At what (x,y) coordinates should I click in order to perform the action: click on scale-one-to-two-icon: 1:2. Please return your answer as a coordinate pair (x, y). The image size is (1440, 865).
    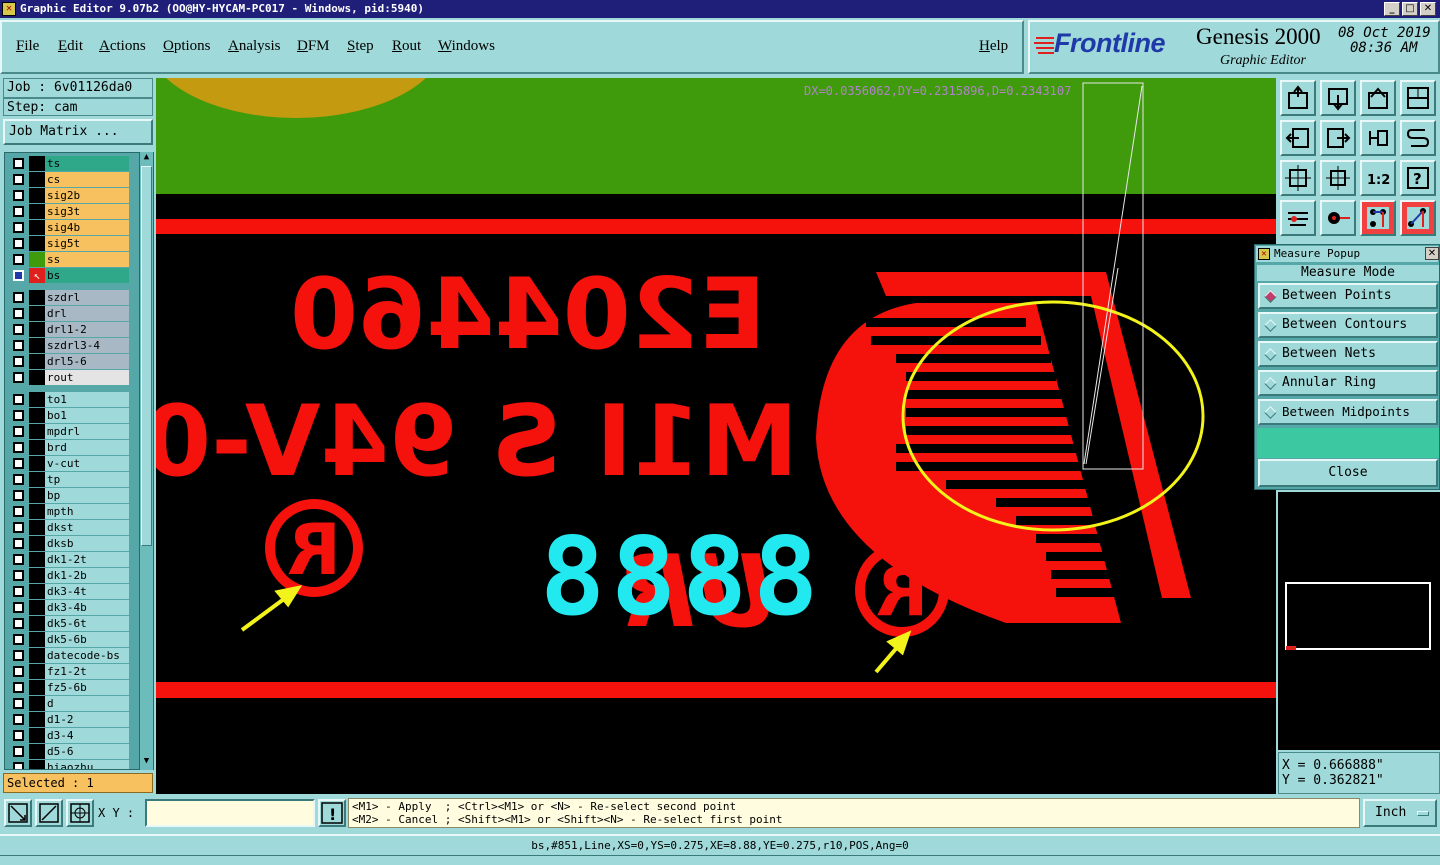
    Looking at the image, I should click on (1378, 178).